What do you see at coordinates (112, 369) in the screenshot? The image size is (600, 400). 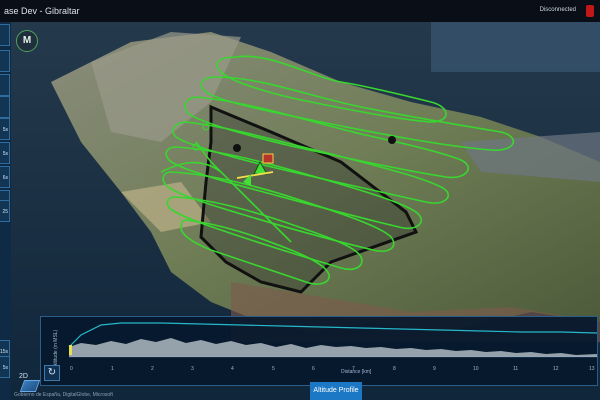 I see `x-tick-1: 1` at bounding box center [112, 369].